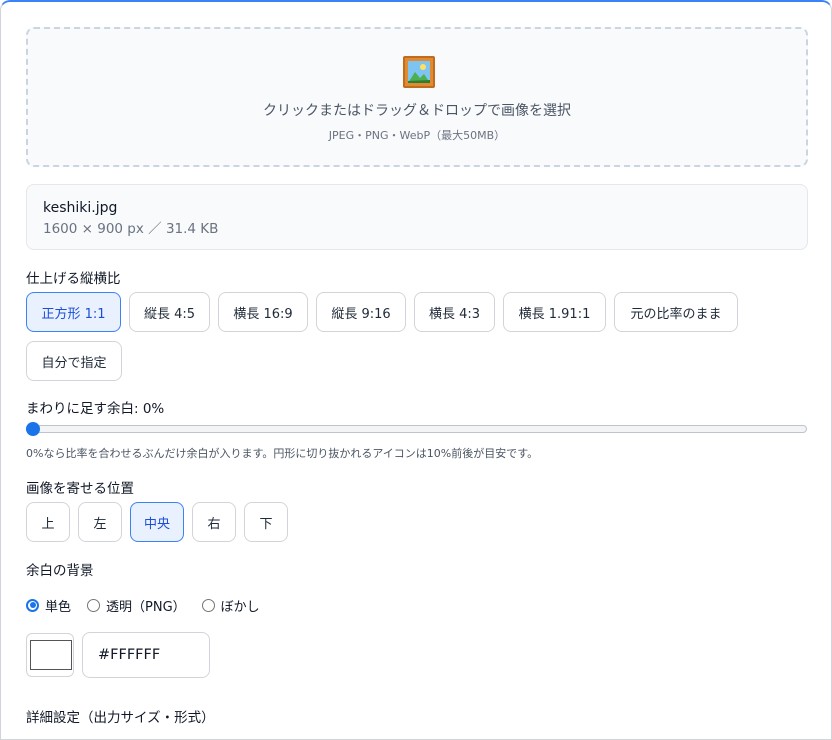  I want to click on aspect-square-button: 正方形 1:1, so click(73, 312).